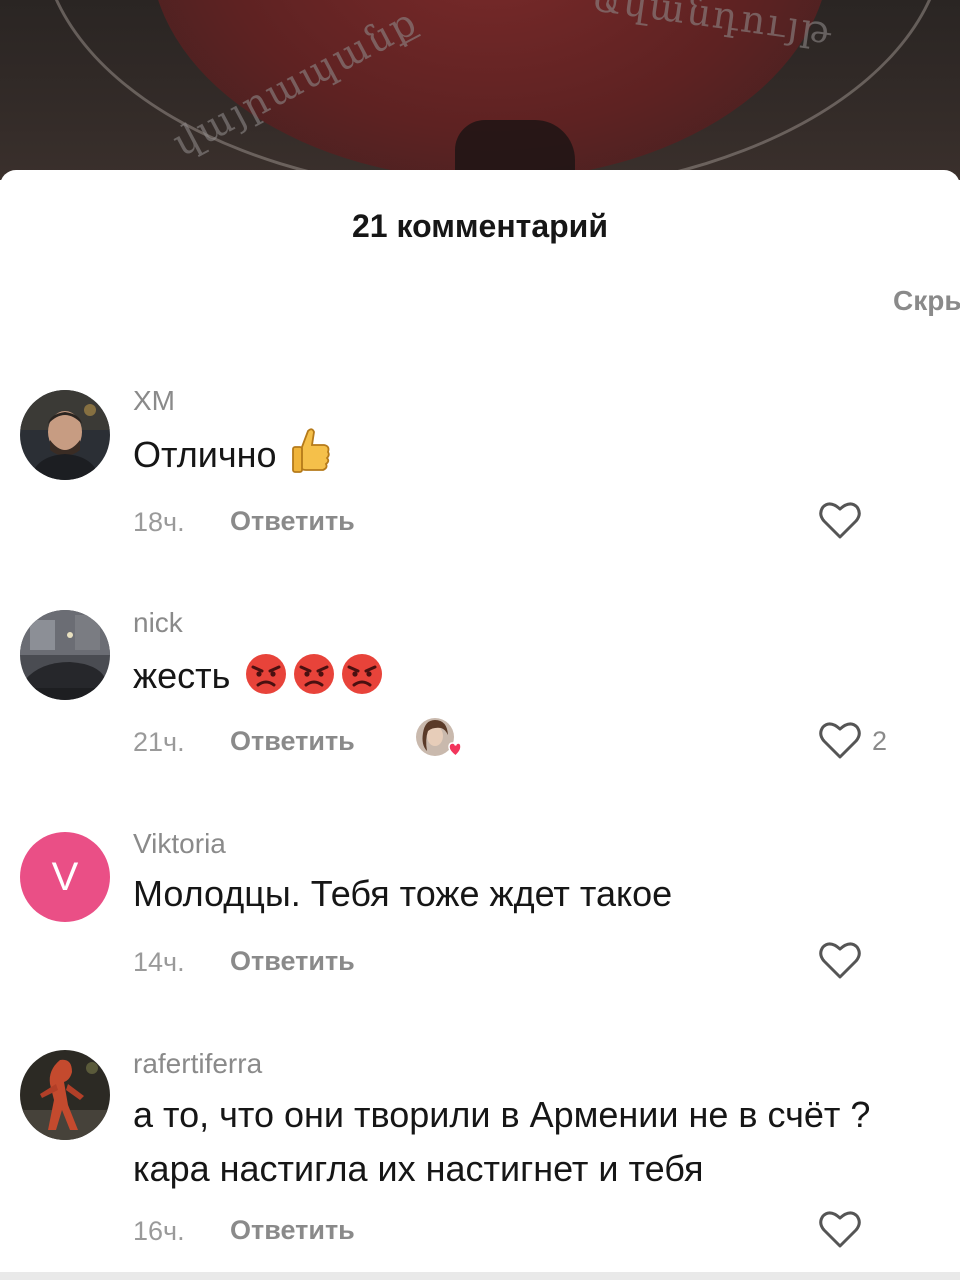  What do you see at coordinates (438, 737) in the screenshot?
I see `creator-liked-icon` at bounding box center [438, 737].